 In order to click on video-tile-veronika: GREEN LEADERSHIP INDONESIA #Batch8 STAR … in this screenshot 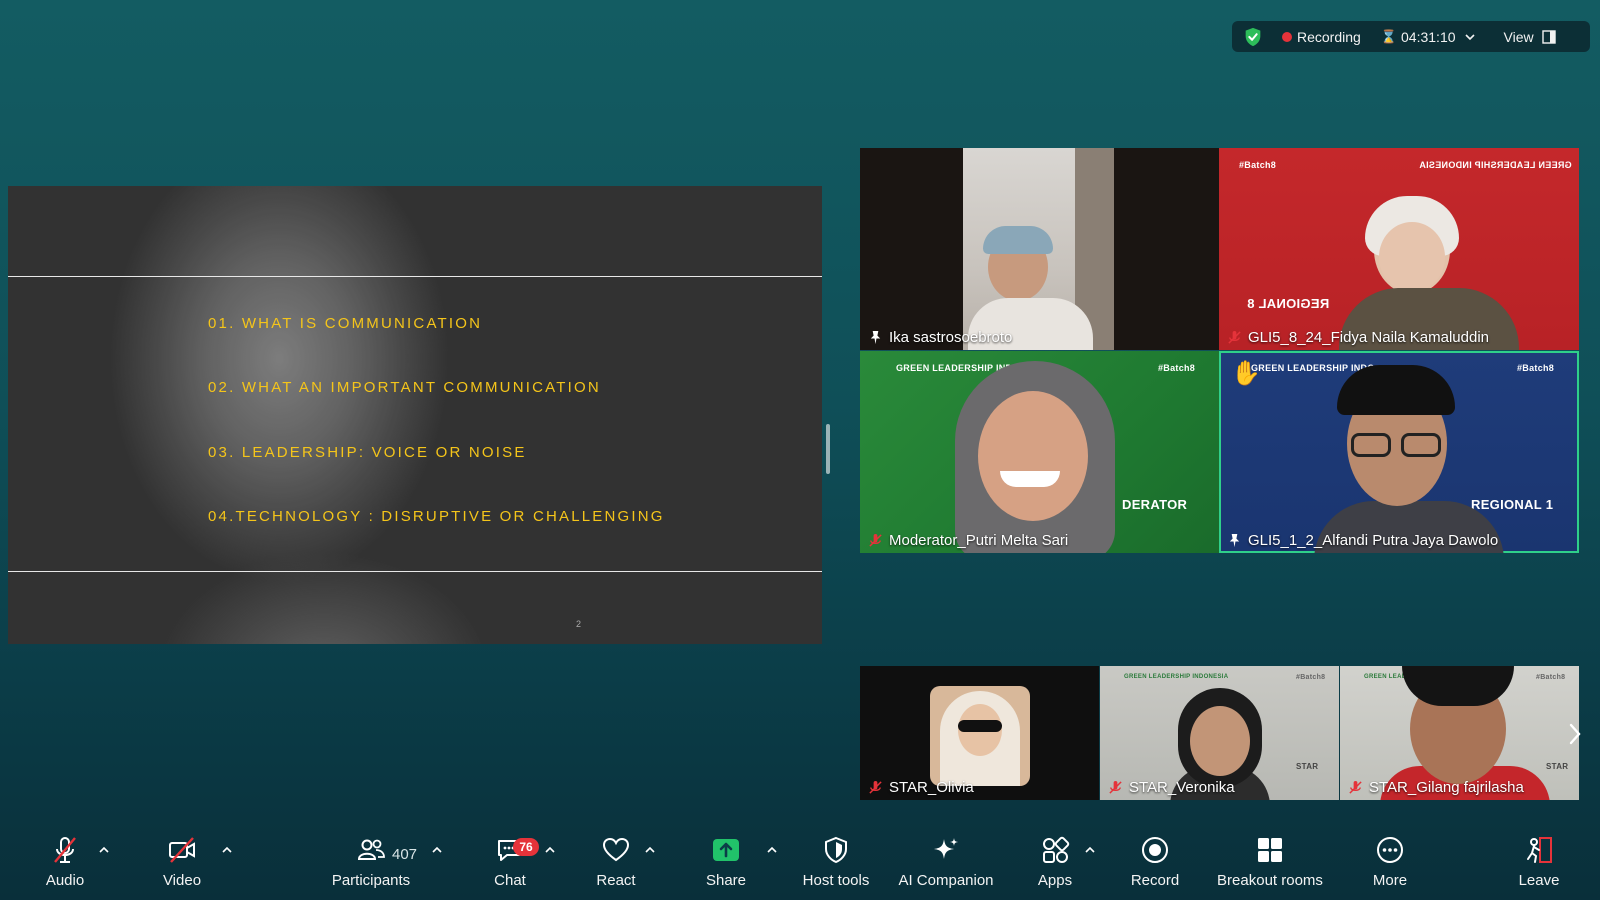, I will do `click(1219, 733)`.